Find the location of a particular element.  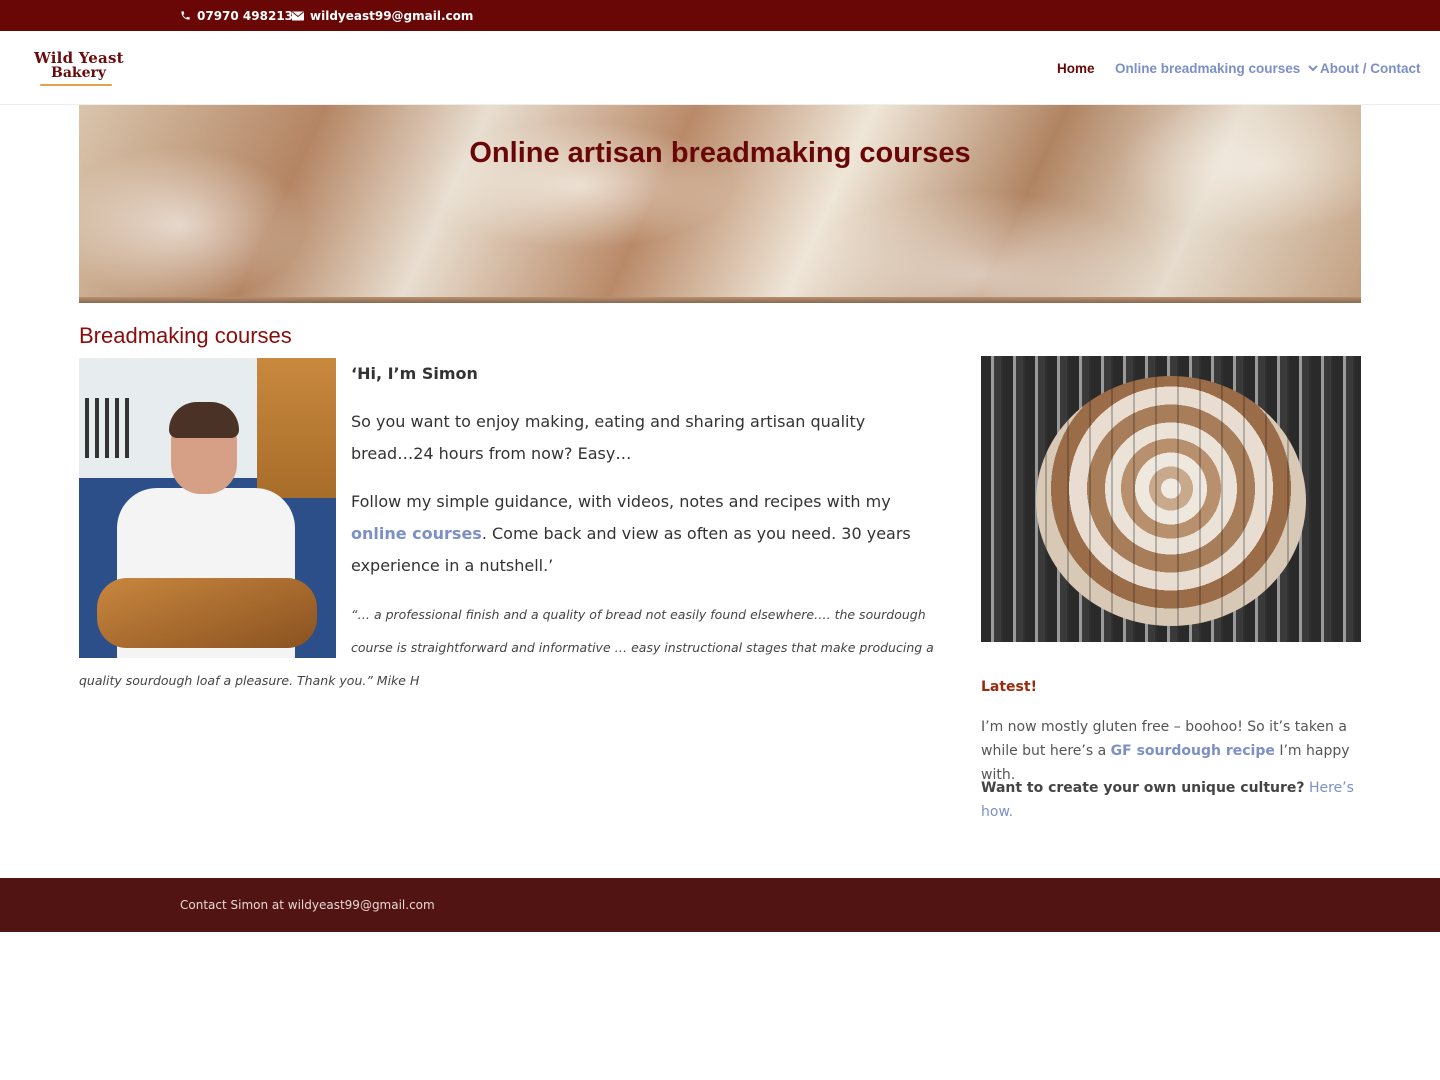

site-logo: Wild Yeast Bakery is located at coordinates (79, 69).